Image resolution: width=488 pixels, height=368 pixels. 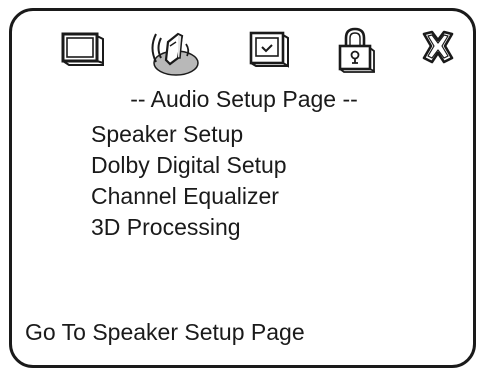 I want to click on exit-icon, so click(x=438, y=50).